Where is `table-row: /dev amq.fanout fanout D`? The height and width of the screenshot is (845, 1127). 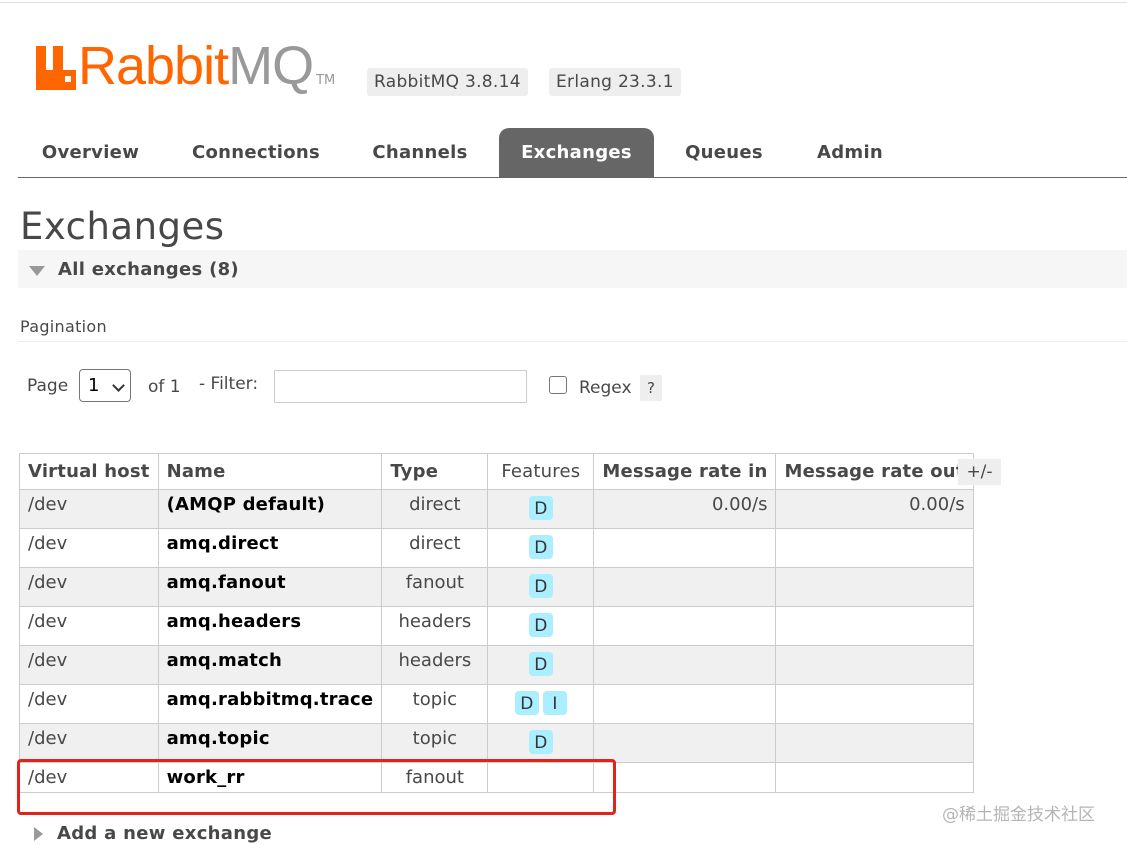 table-row: /dev amq.fanout fanout D is located at coordinates (496, 587).